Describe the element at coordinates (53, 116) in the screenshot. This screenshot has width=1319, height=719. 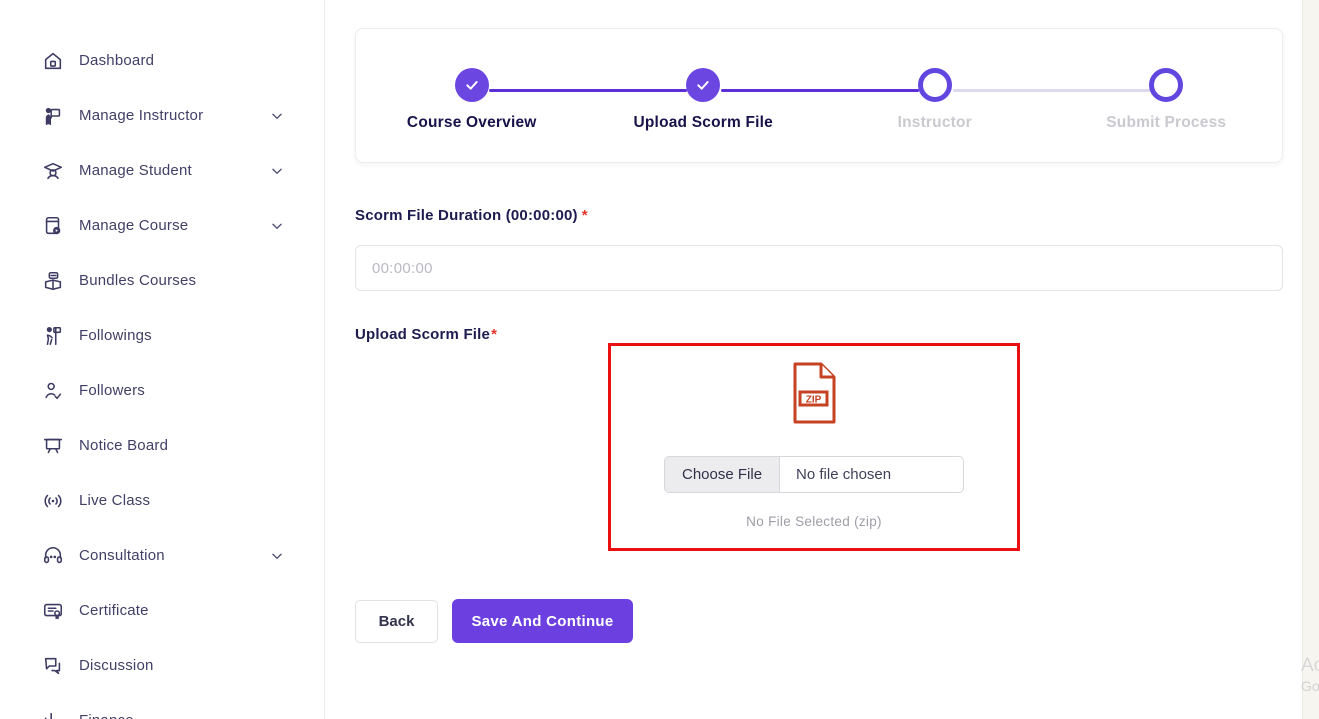
I see `instructor-icon` at that location.